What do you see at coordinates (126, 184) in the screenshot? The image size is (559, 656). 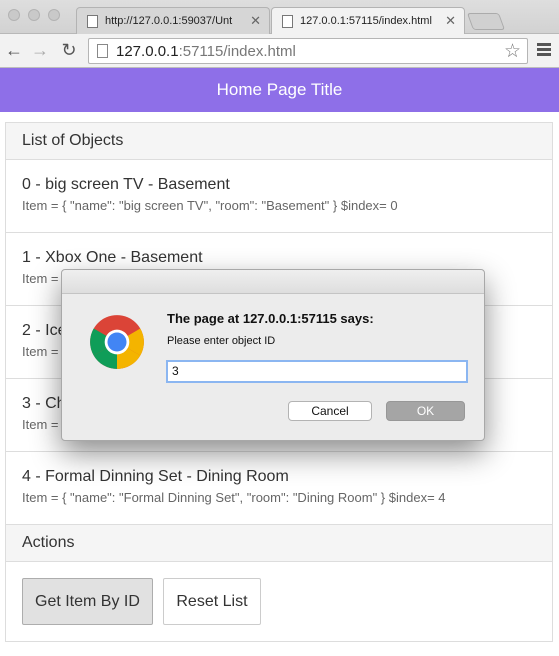 I see `item-title: 0 - big screen TV - Basement` at bounding box center [126, 184].